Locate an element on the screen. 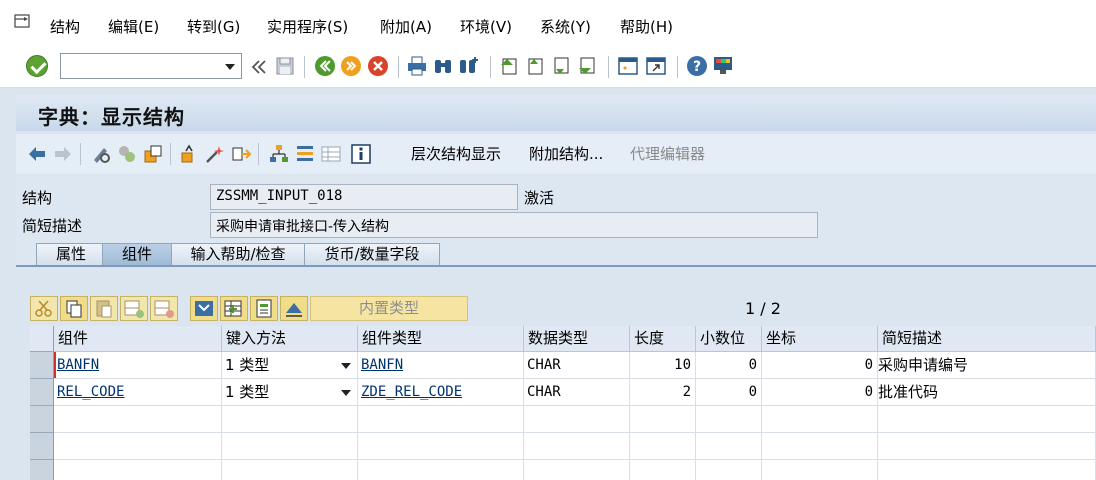 The width and height of the screenshot is (1096, 480). table-cell-component-type: BANFN is located at coordinates (441, 365).